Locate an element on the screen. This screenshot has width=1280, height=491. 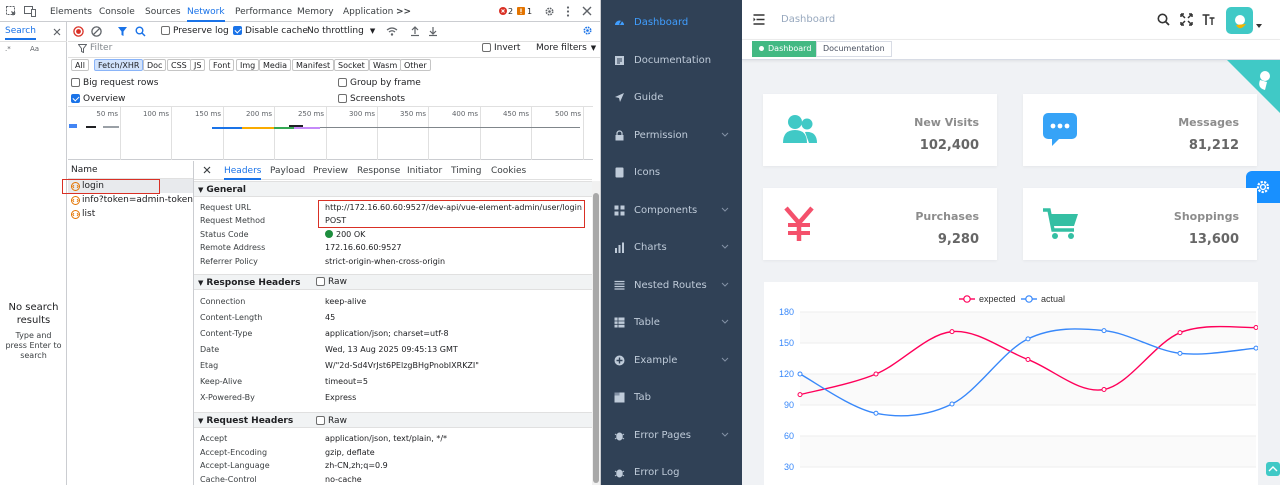
filter-js: JS is located at coordinates (198, 65).